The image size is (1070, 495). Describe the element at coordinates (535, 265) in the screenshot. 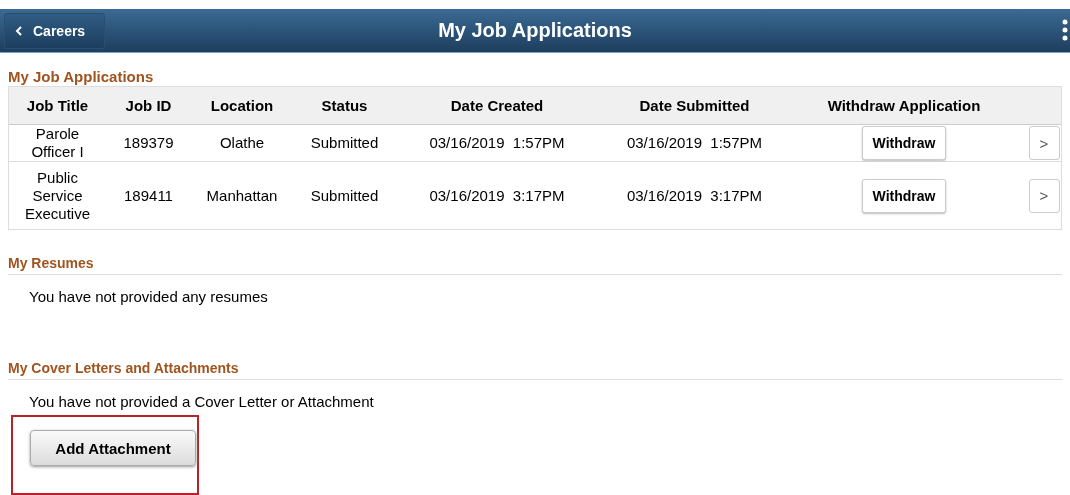

I see `section-heading: My Resumes` at that location.